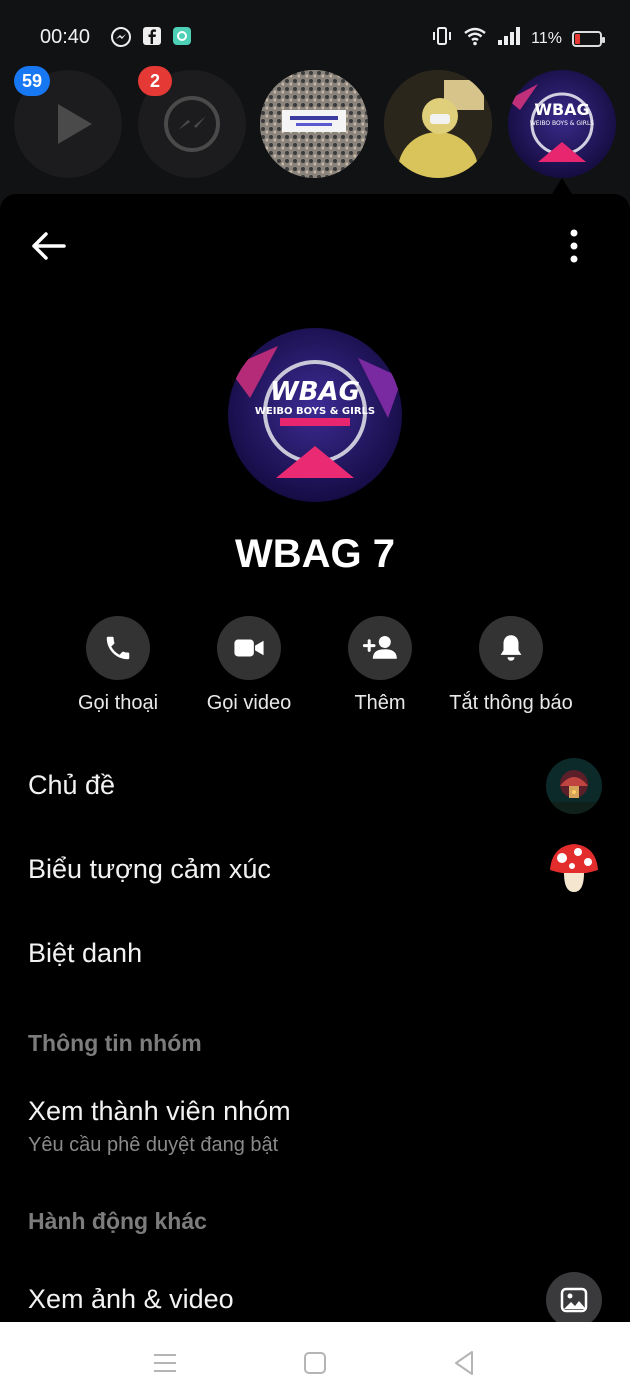  What do you see at coordinates (546, 38) in the screenshot?
I see `battery-text: 11%` at bounding box center [546, 38].